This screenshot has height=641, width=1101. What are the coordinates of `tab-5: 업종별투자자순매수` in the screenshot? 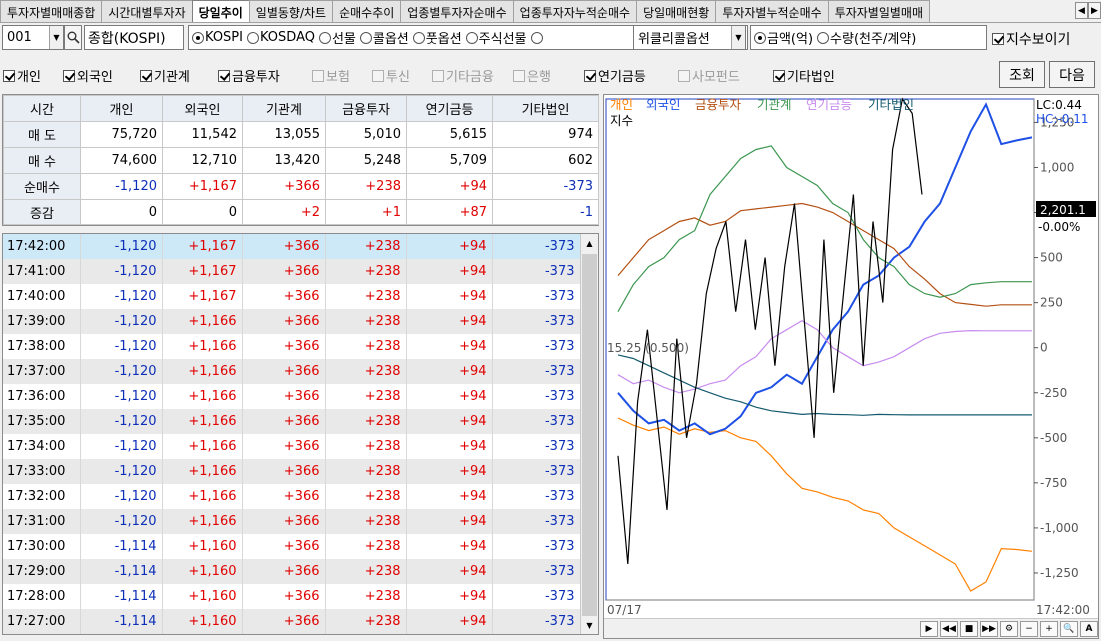 It's located at (457, 11).